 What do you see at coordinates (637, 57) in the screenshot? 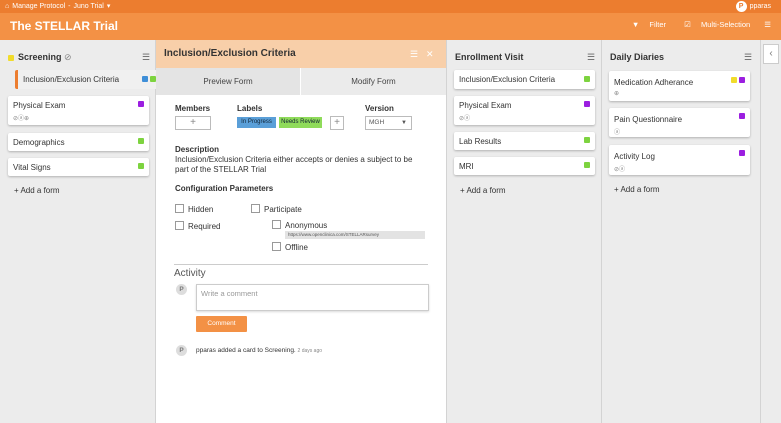
I see `column-title: Daily Diaries` at bounding box center [637, 57].